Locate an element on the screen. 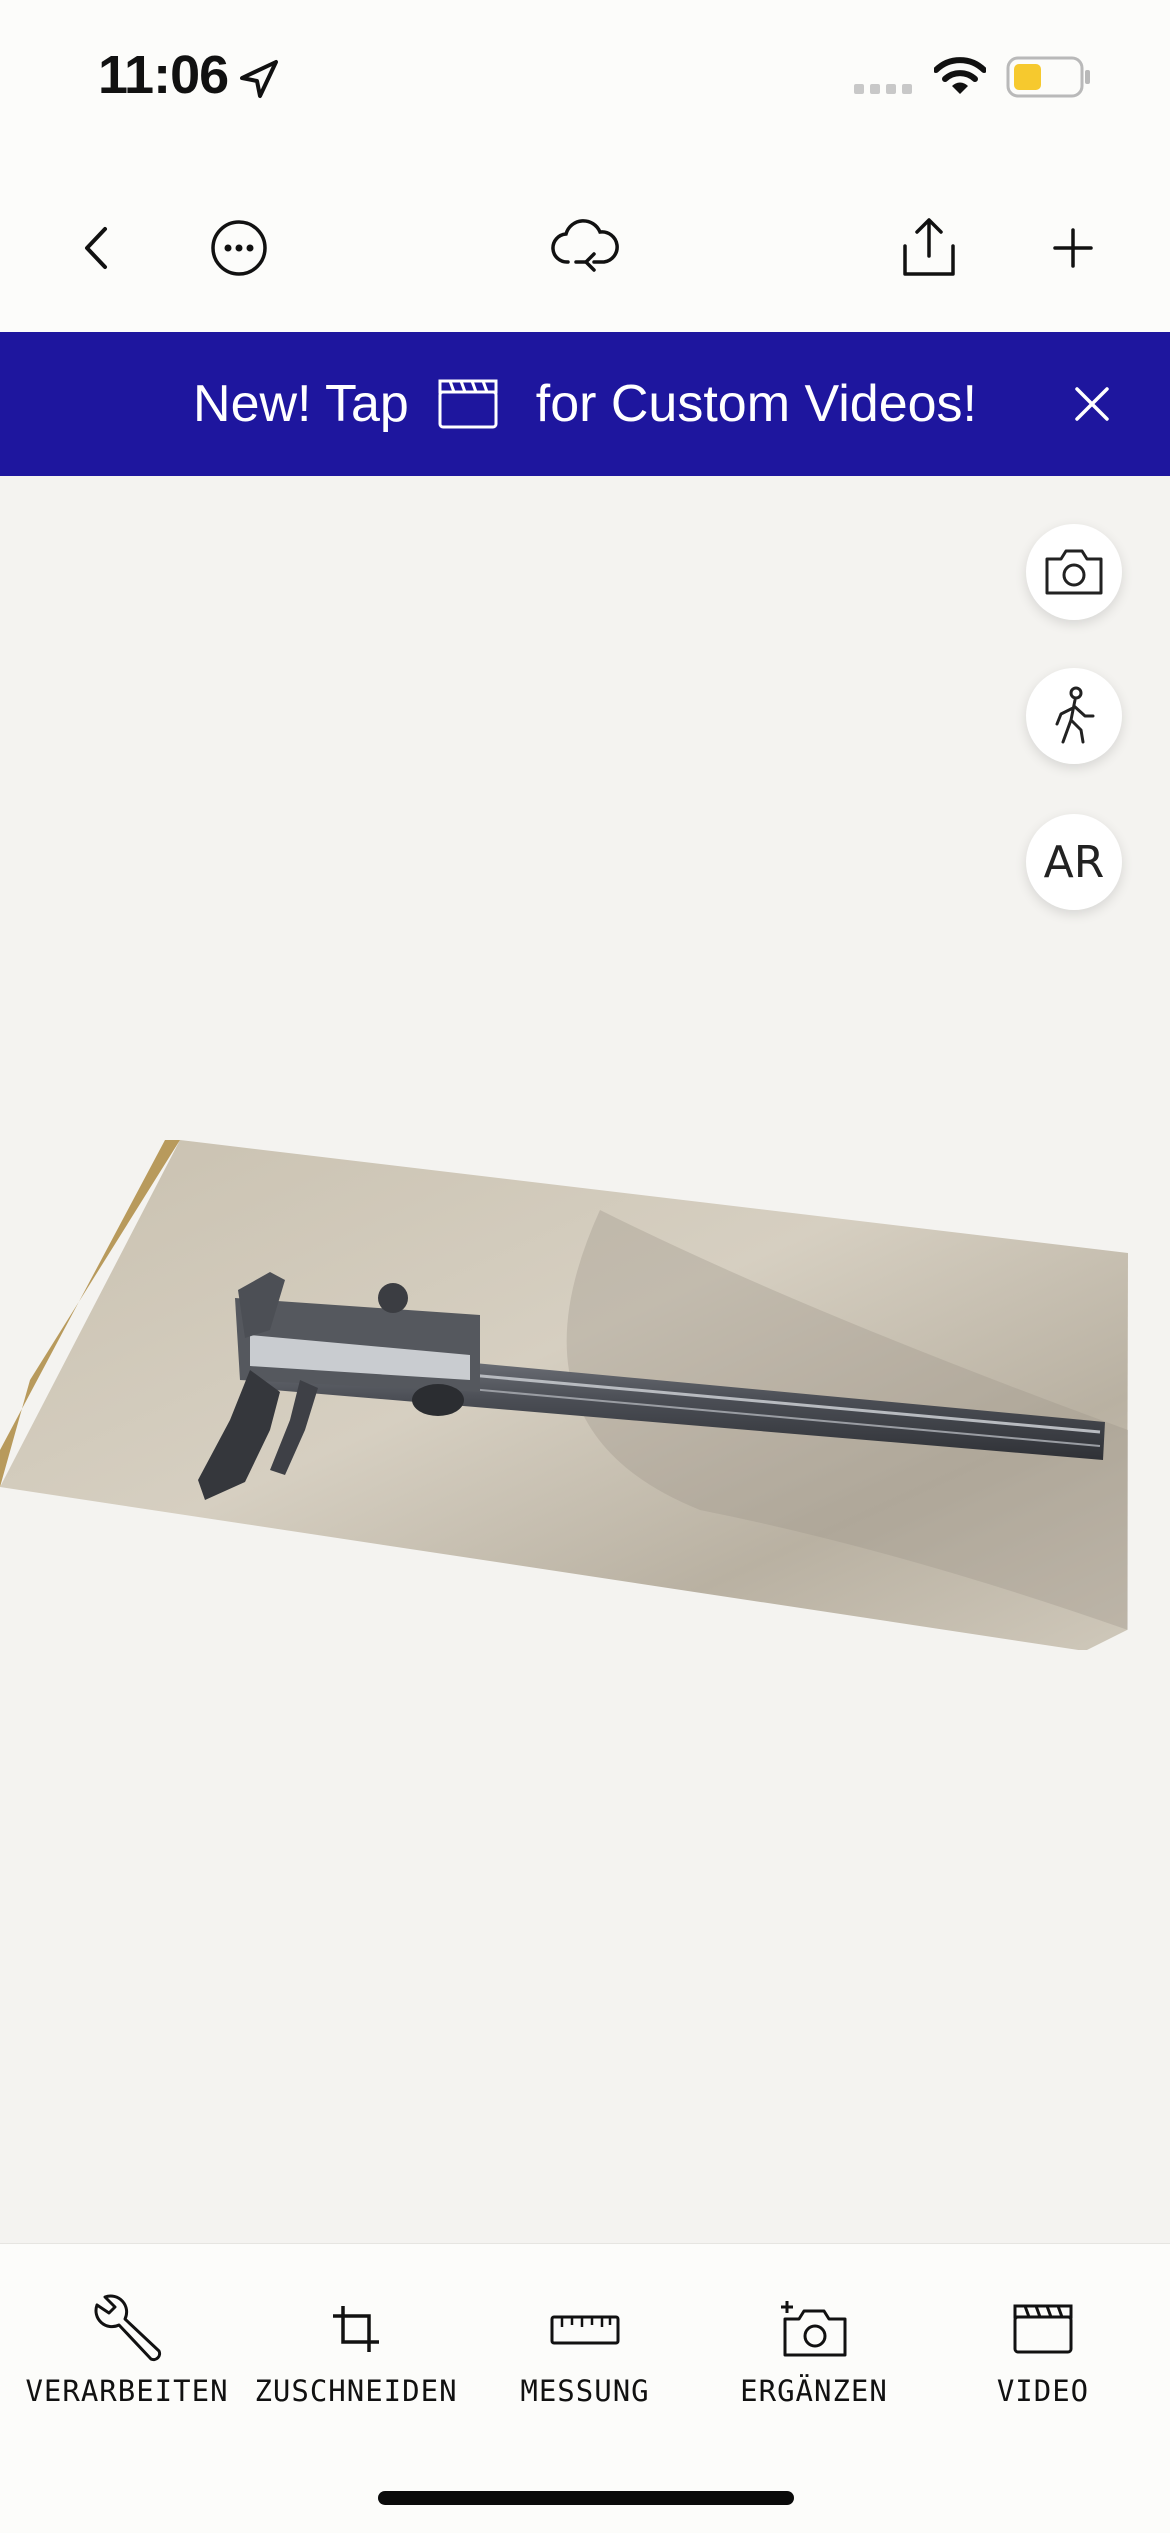  camera-icon is located at coordinates (1074, 572).